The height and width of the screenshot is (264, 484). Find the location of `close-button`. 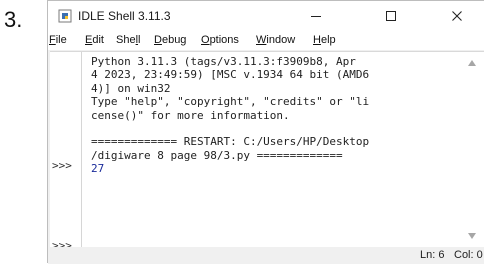

close-button is located at coordinates (457, 16).